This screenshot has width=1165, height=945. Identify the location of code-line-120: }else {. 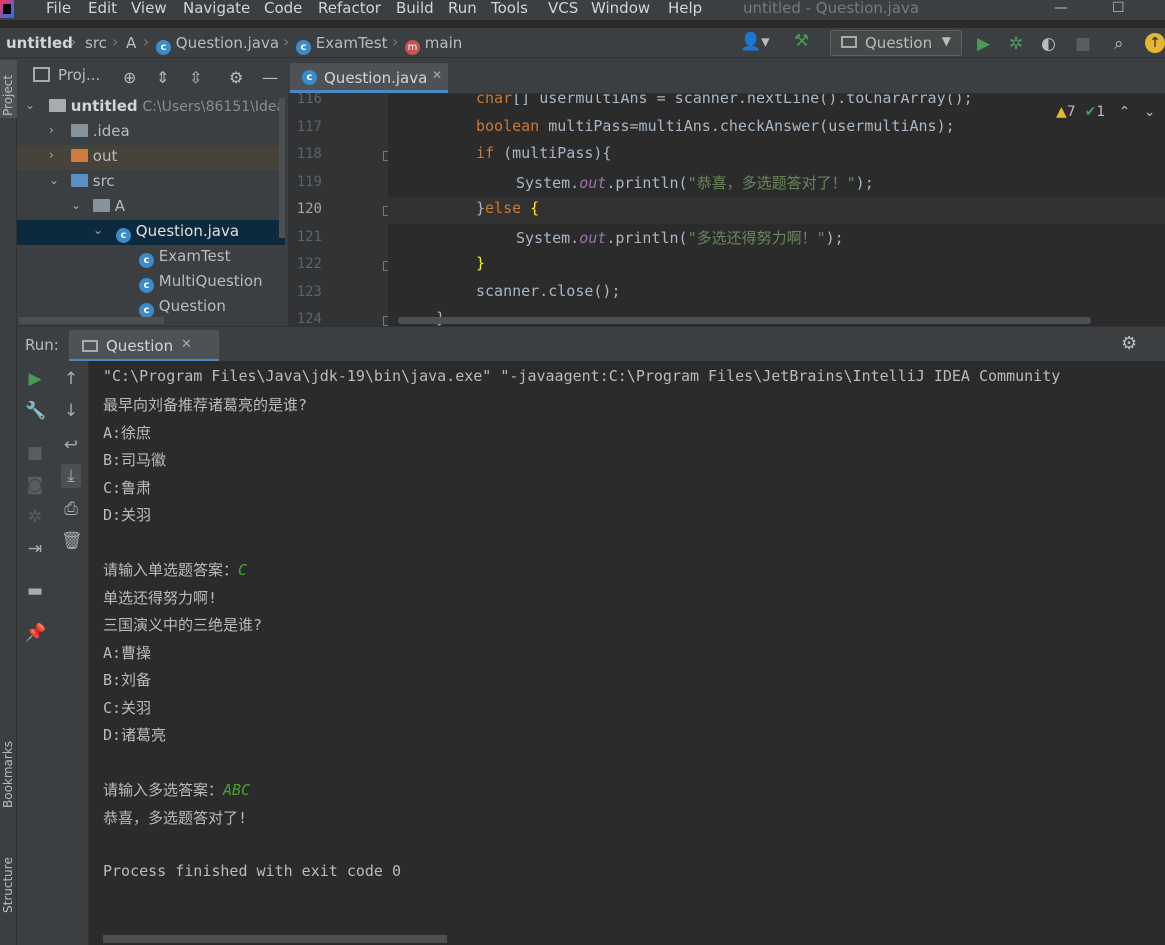
(776, 210).